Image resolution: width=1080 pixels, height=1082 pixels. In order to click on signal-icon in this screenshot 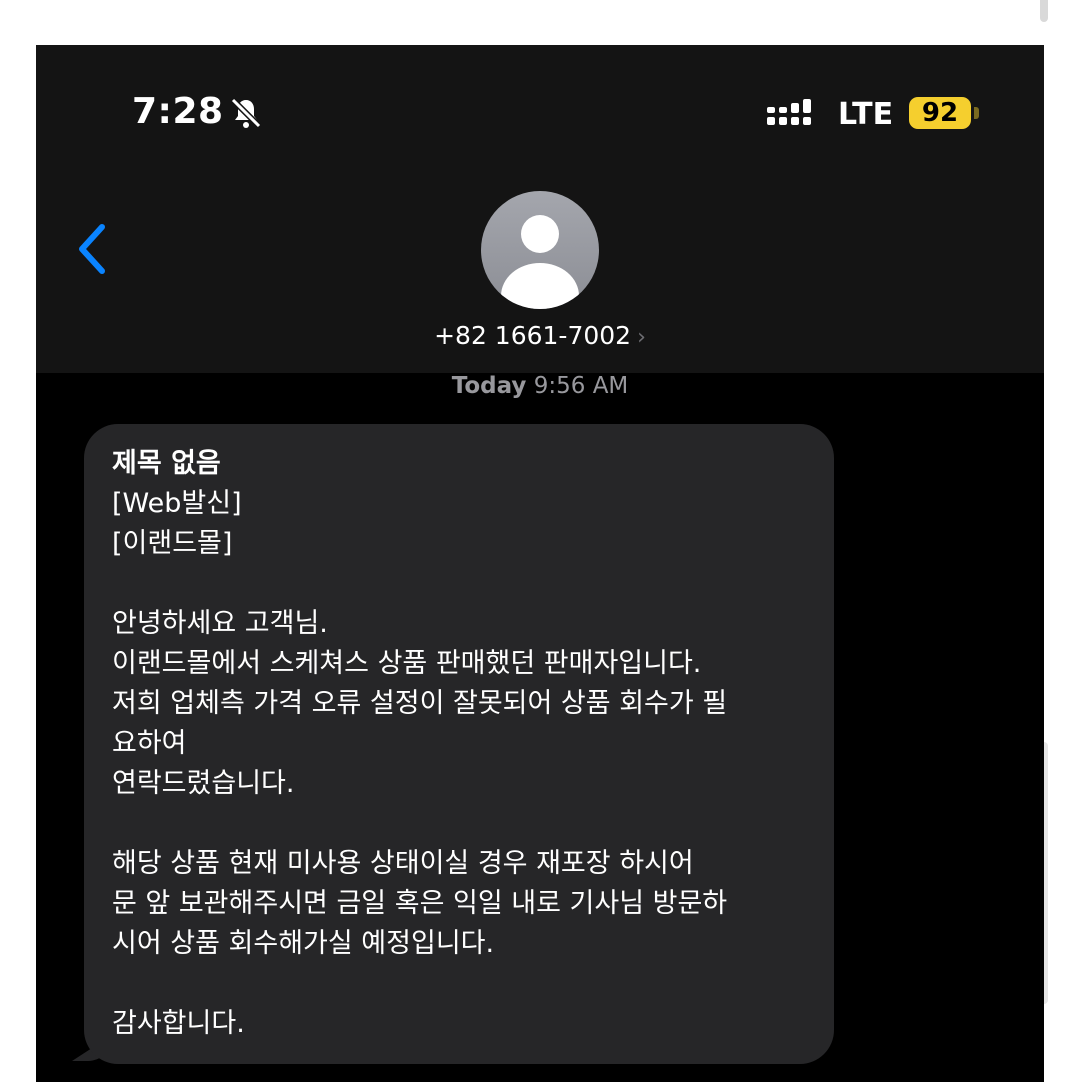, I will do `click(789, 112)`.